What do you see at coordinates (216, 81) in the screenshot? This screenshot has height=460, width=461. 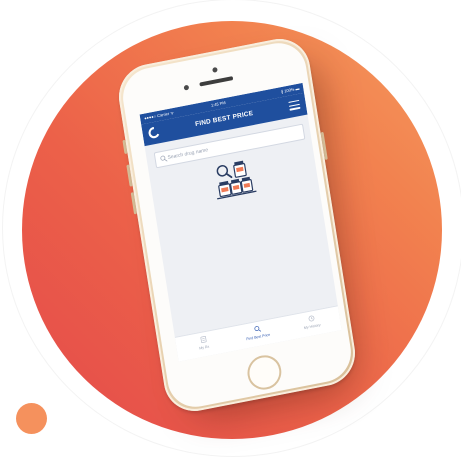 I see `earpiece-speaker` at bounding box center [216, 81].